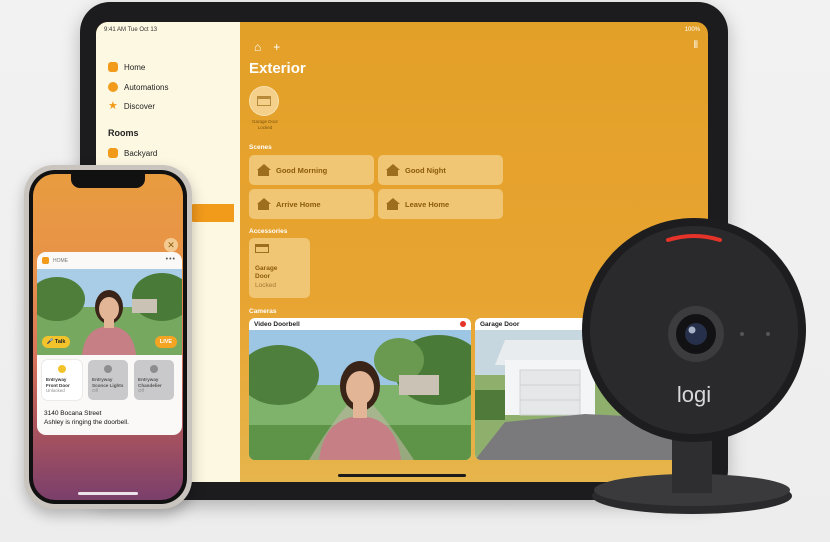 Image resolution: width=830 pixels, height=542 pixels. Describe the element at coordinates (302, 170) in the screenshot. I see `scene-label: Good Morning` at that location.